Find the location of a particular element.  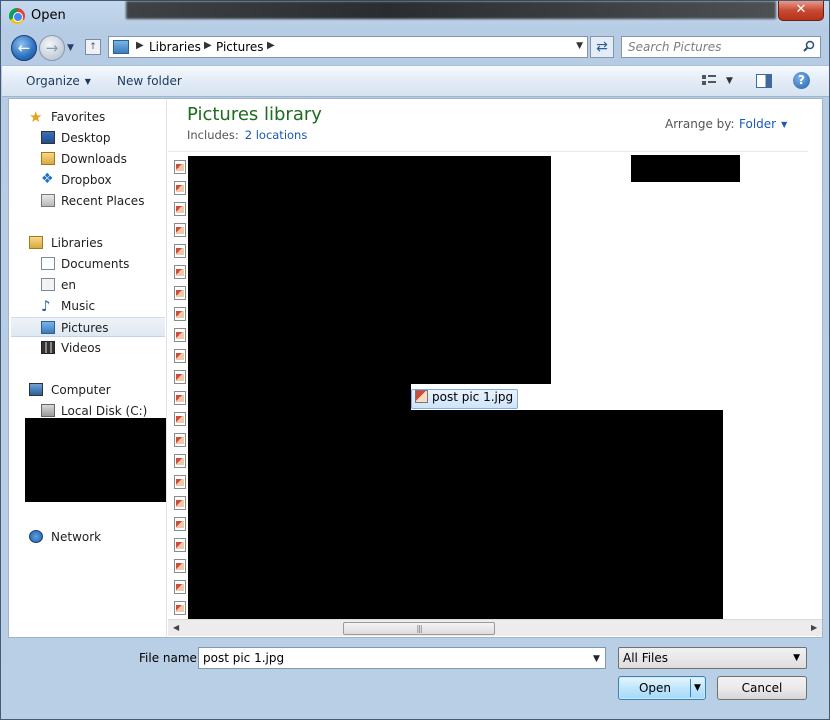

nav-desktop-label: Desktop is located at coordinates (86, 138).